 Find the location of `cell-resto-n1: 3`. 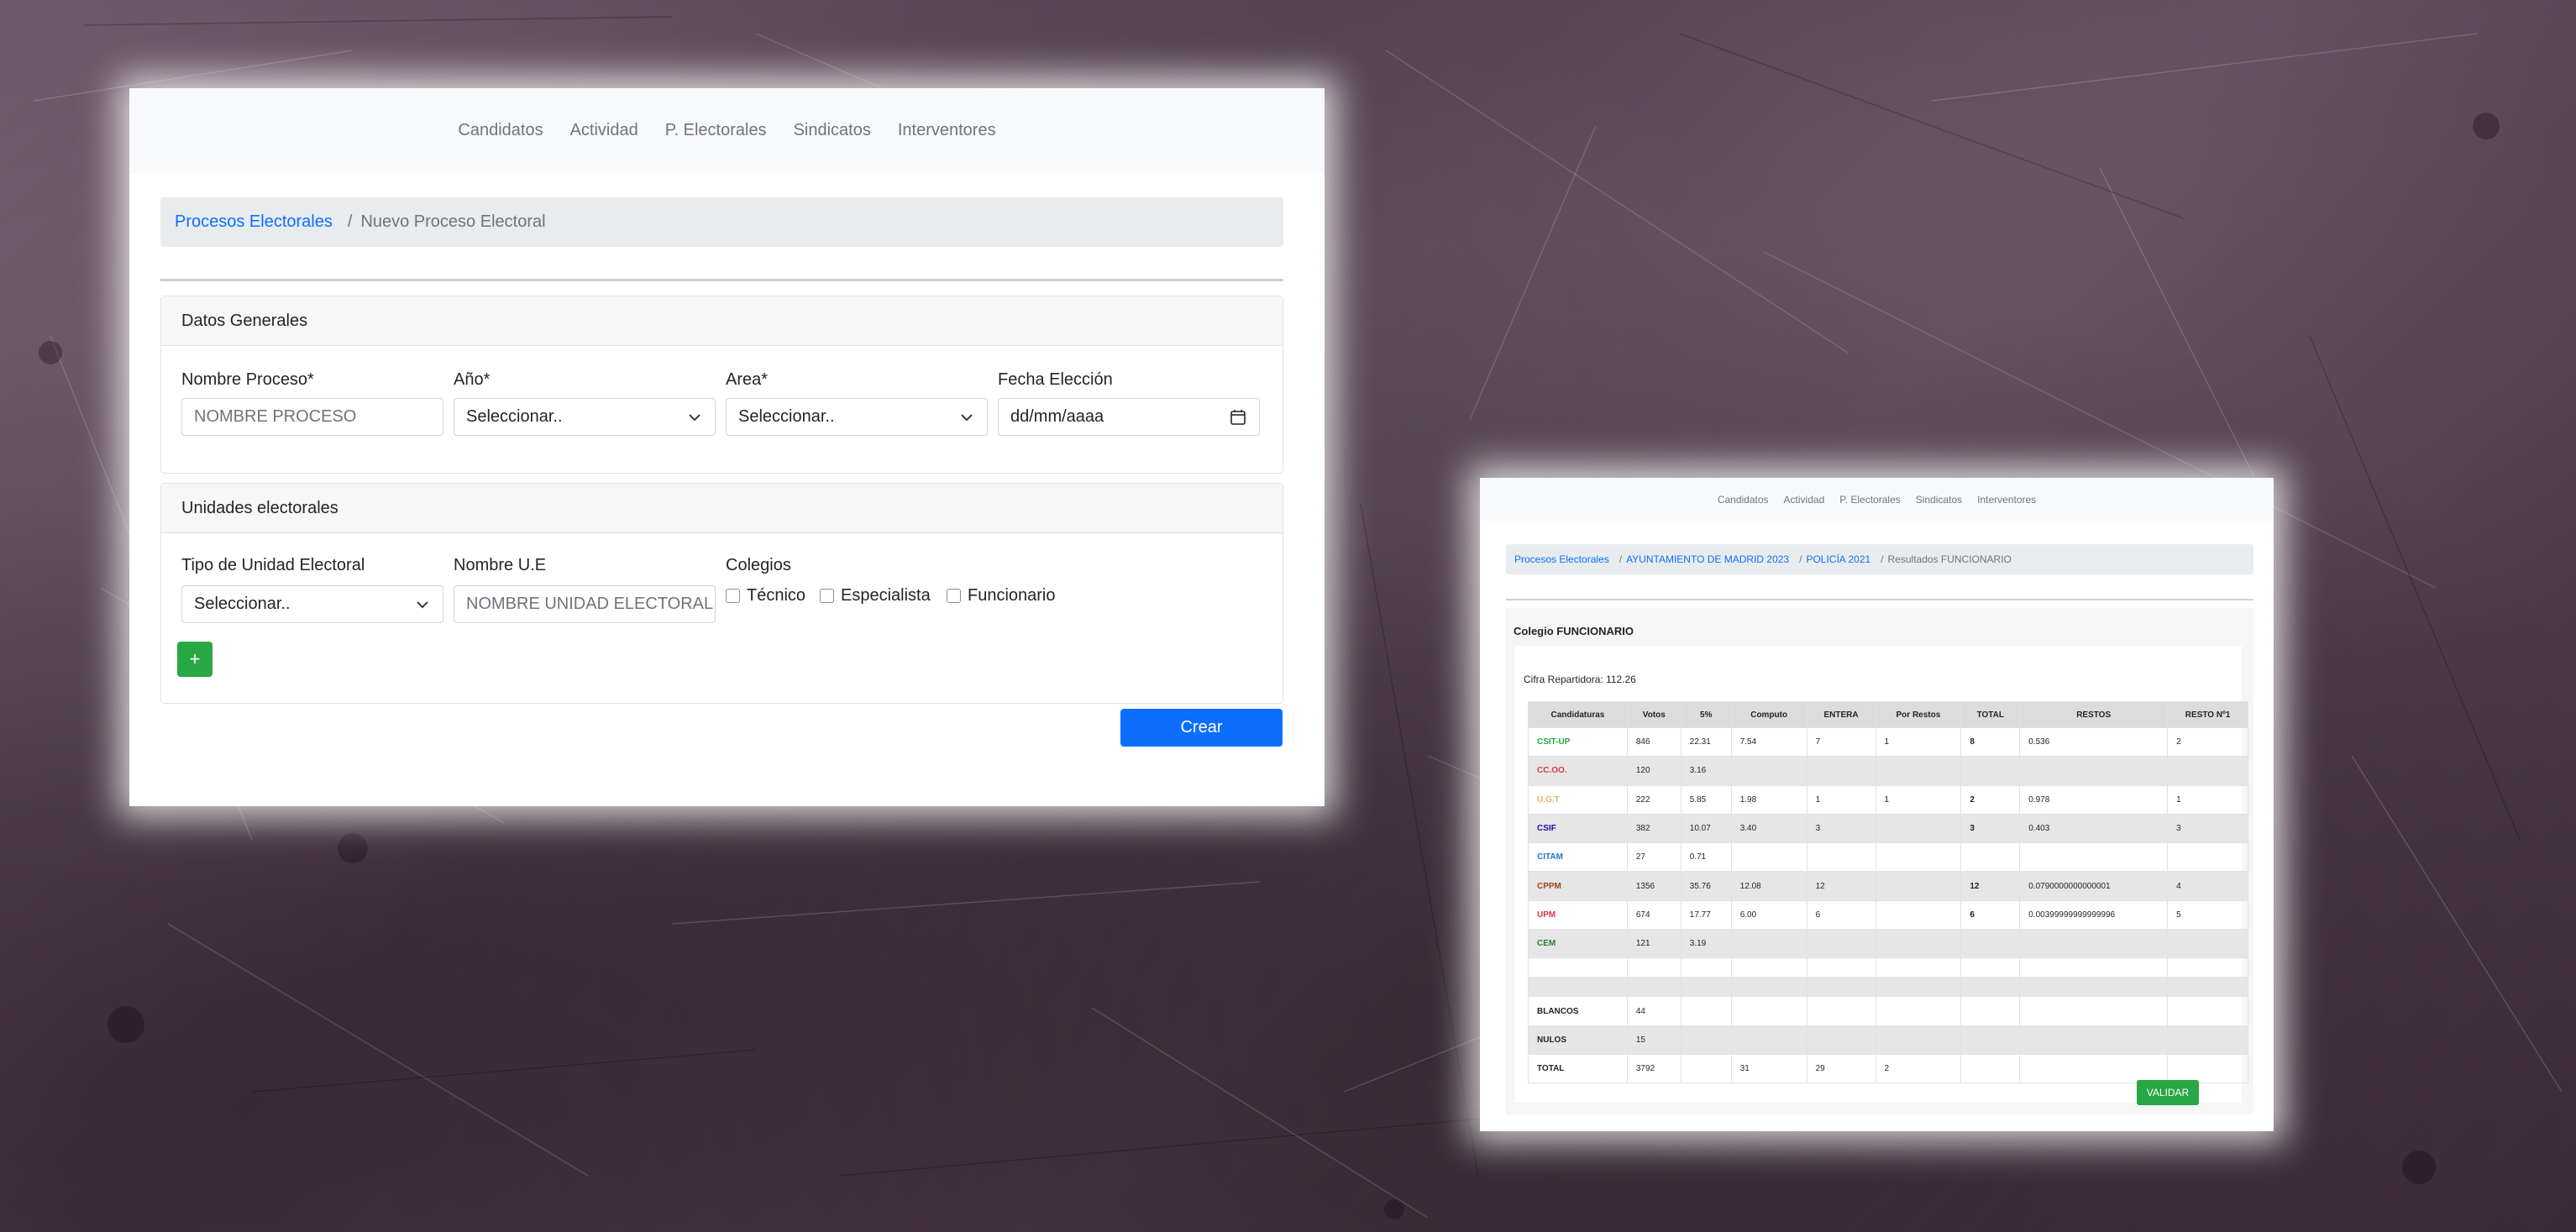

cell-resto-n1: 3 is located at coordinates (2207, 828).